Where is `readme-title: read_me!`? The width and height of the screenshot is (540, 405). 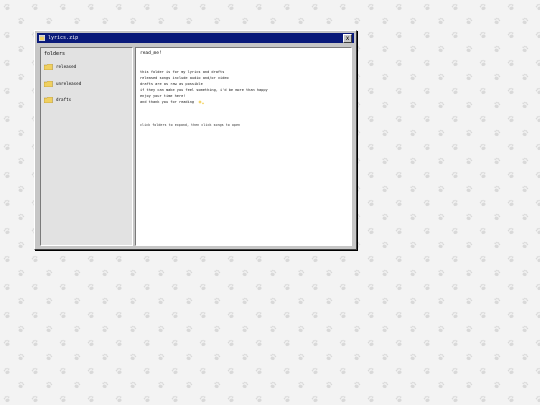 readme-title: read_me! is located at coordinates (151, 53).